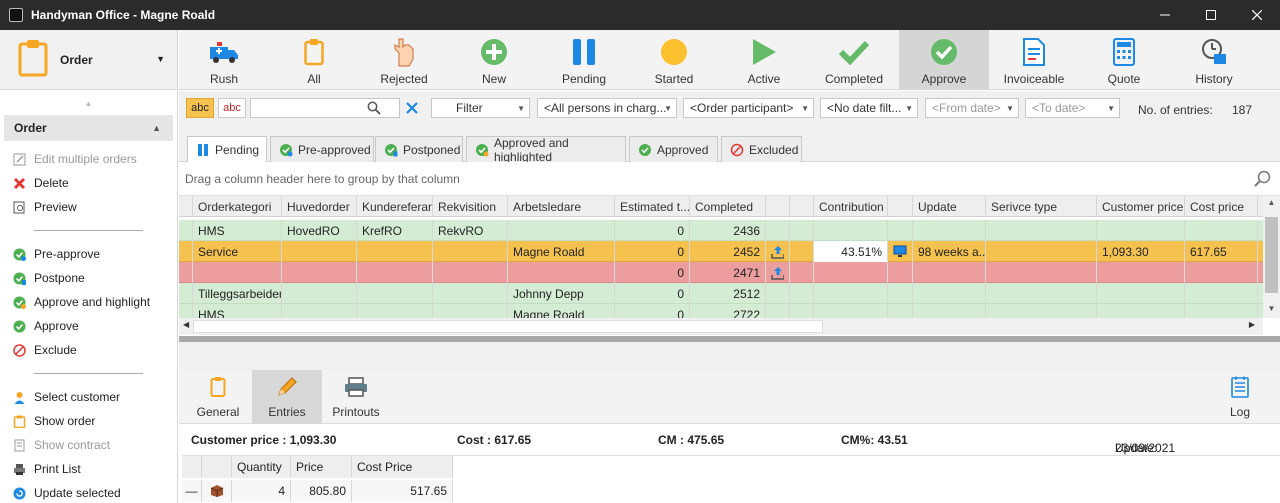 The image size is (1280, 503). I want to click on sidebar-item-update-selected: Update selected, so click(88, 492).